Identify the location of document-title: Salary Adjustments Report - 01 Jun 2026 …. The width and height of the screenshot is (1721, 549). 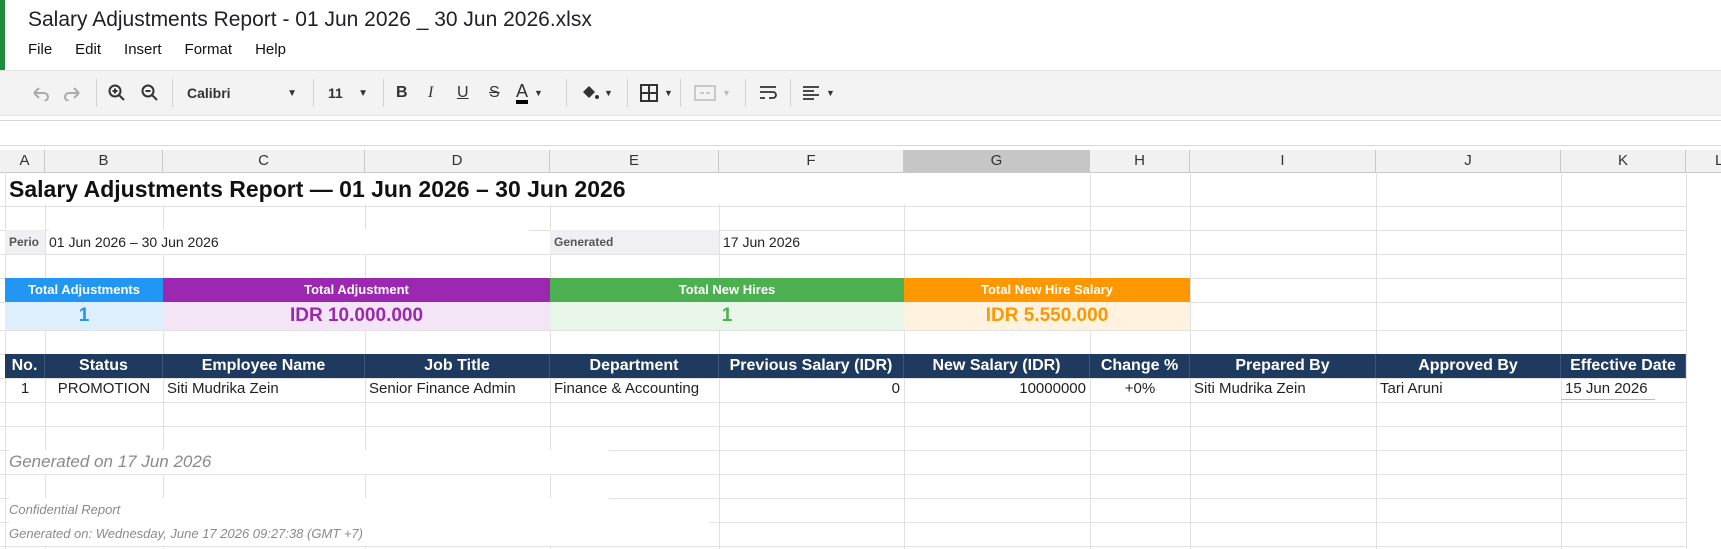
(310, 19).